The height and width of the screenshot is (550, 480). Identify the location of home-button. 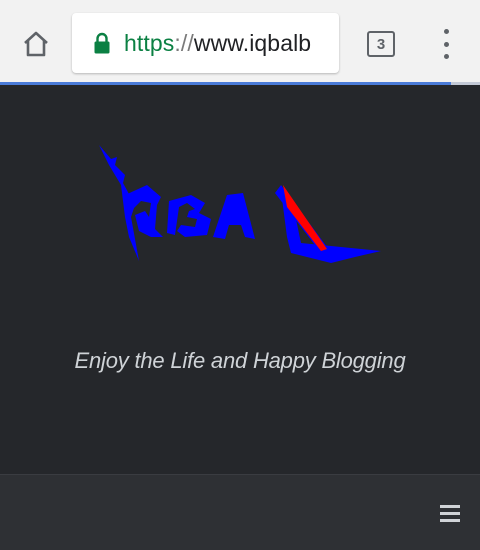
(36, 44).